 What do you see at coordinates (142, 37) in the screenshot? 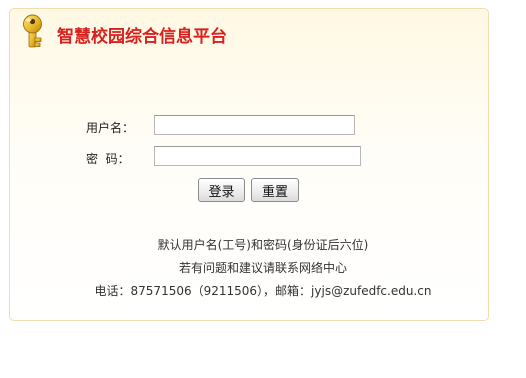
I see `page-title: 智慧校园综合信息平台` at bounding box center [142, 37].